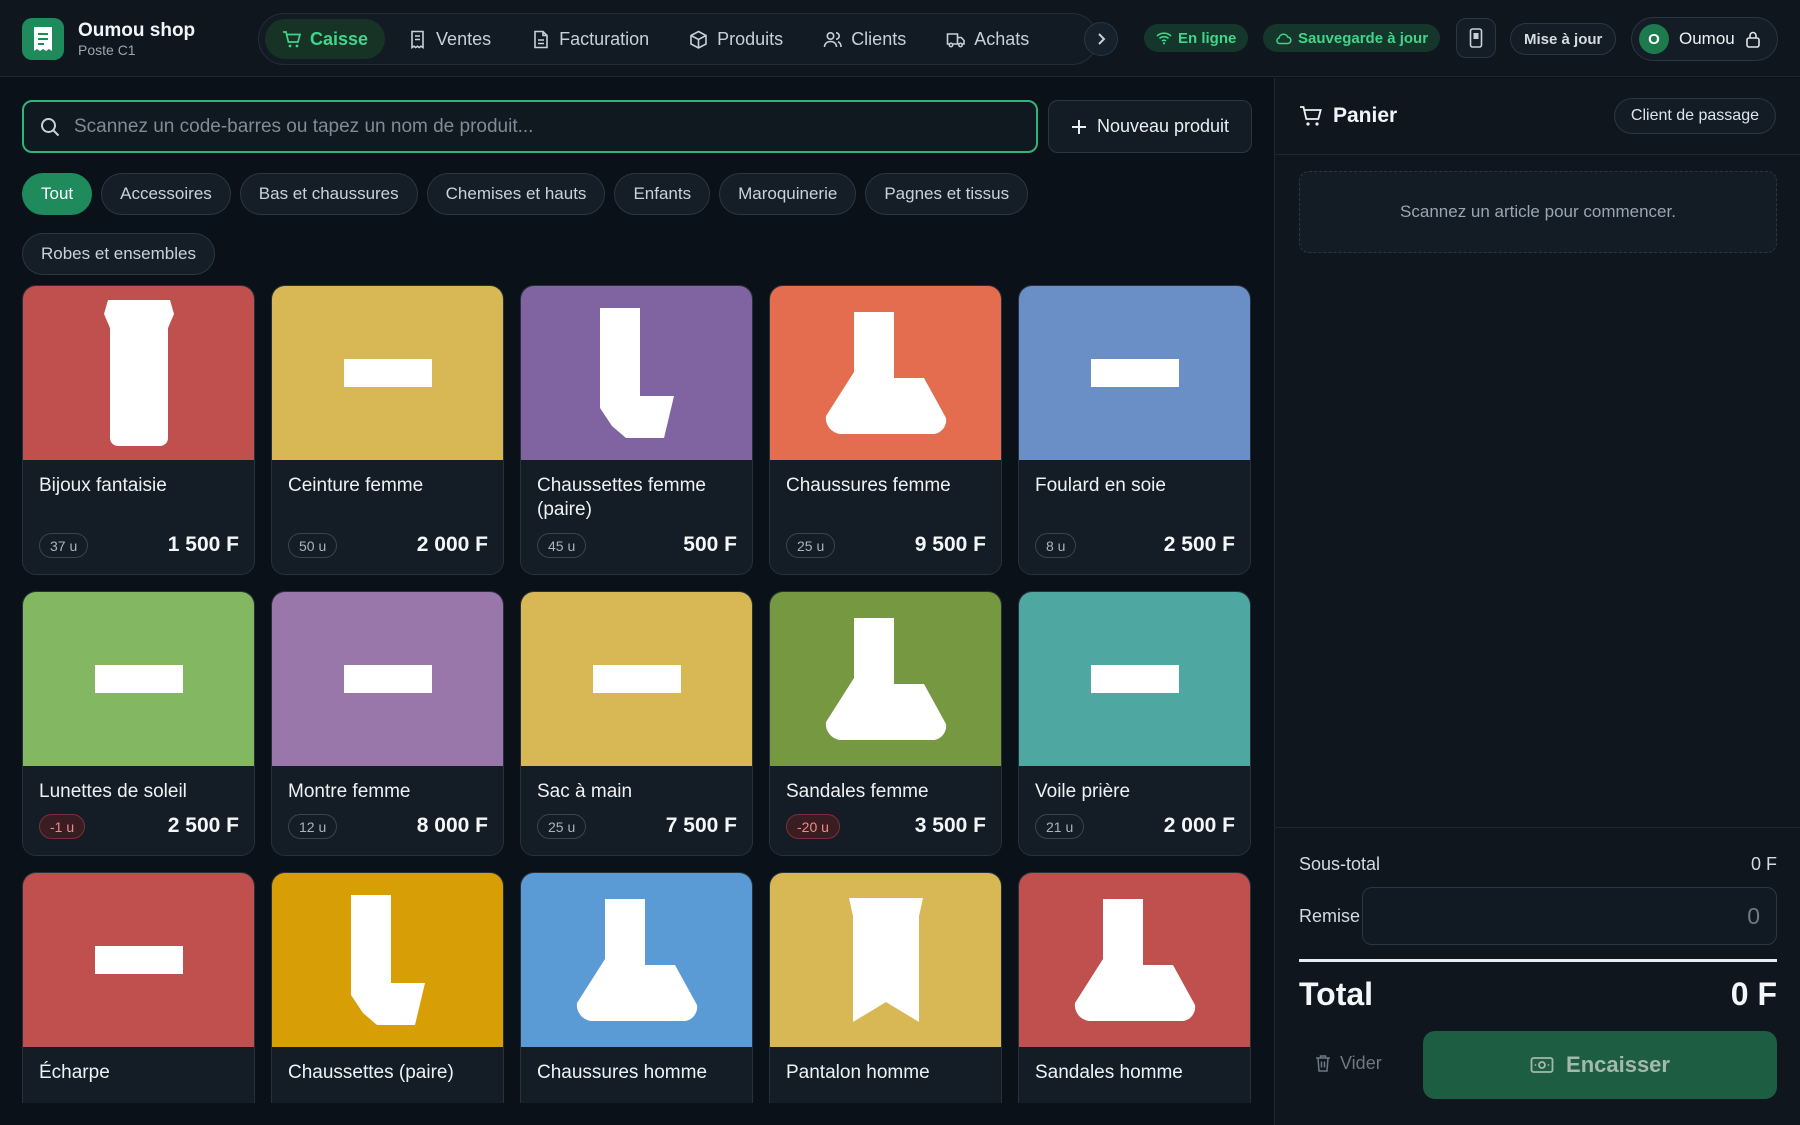 The image size is (1800, 1125). I want to click on category-chip: Maroquinerie, so click(788, 194).